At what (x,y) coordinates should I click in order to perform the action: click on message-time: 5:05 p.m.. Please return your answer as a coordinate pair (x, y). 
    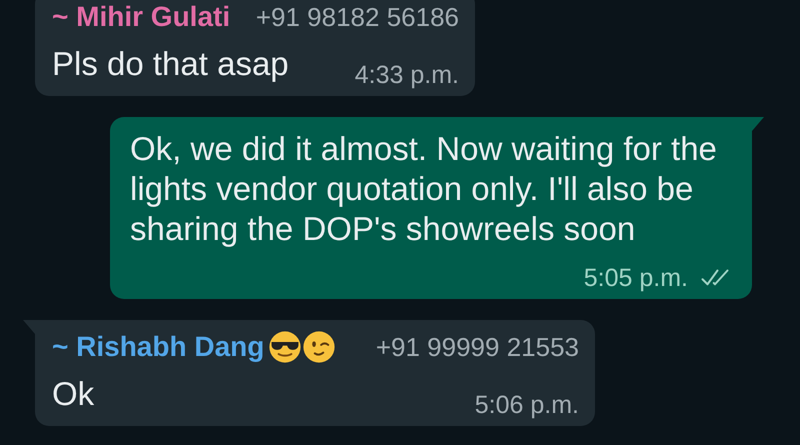
    Looking at the image, I should click on (636, 278).